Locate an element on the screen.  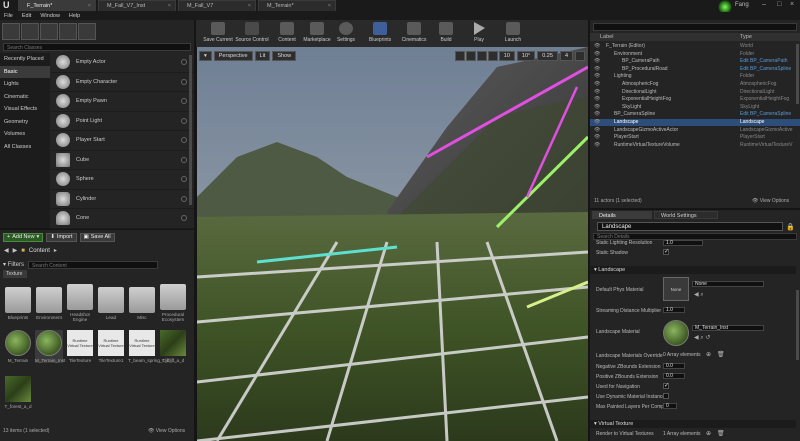
actor-item-empty-character: Empty Character is located at coordinates (122, 82).